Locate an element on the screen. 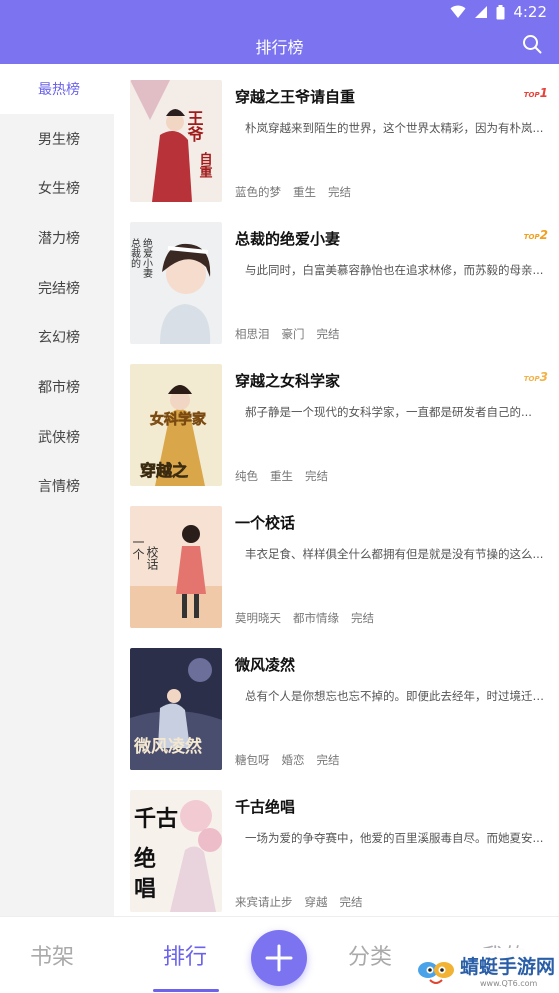 The height and width of the screenshot is (993, 559). svg-text: 穿越之 is located at coordinates (164, 470).